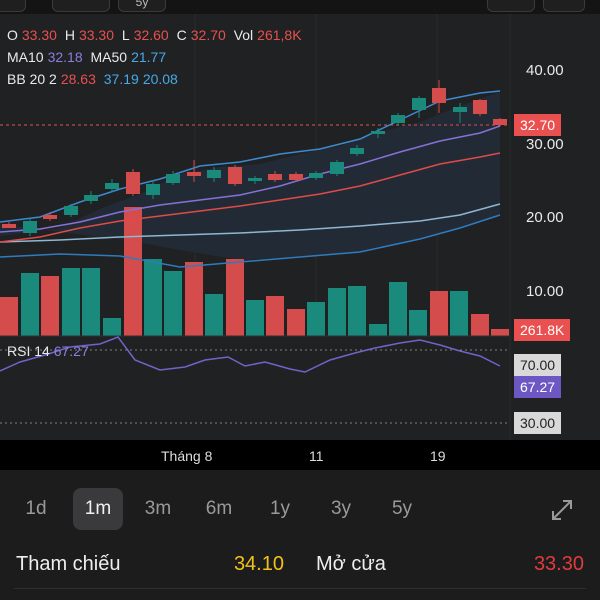  What do you see at coordinates (438, 456) in the screenshot?
I see `x-tick: 19` at bounding box center [438, 456].